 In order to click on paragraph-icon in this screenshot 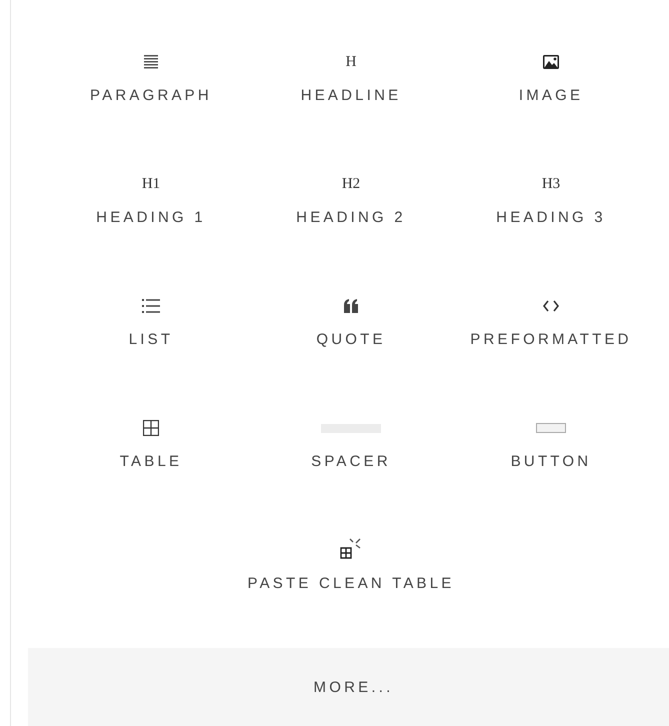, I will do `click(151, 62)`.